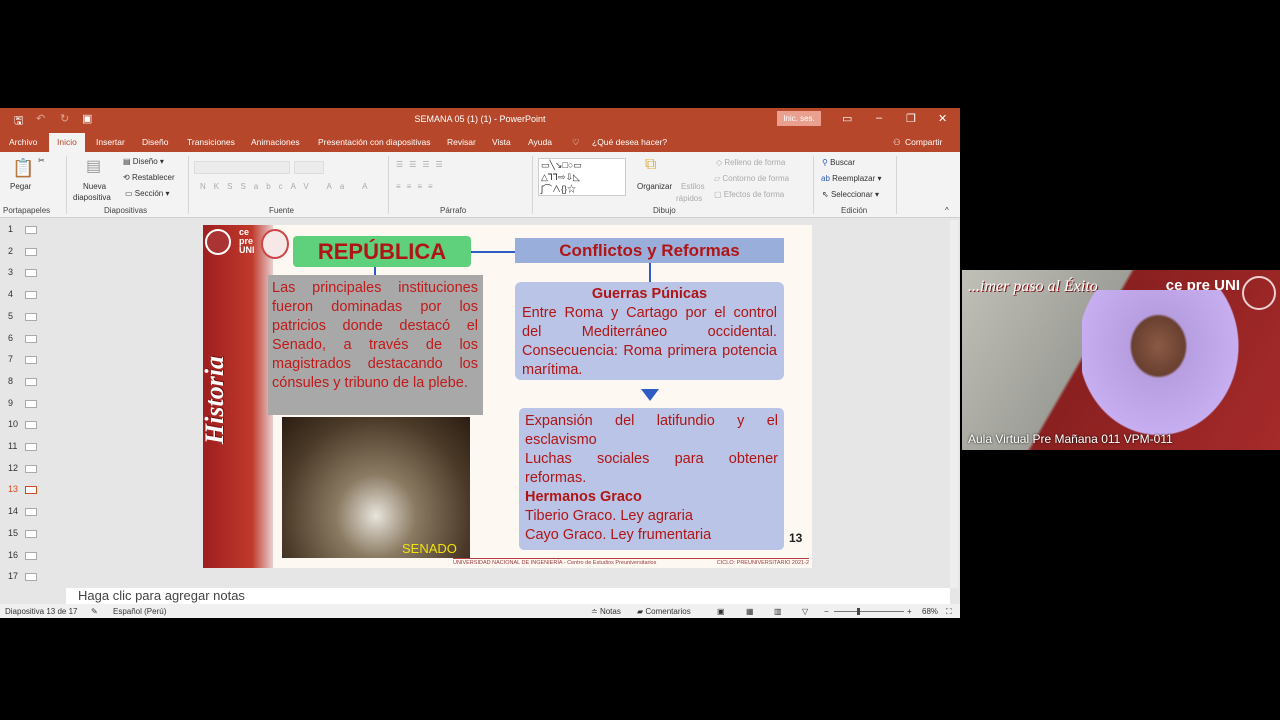 The height and width of the screenshot is (720, 1280). Describe the element at coordinates (10, 251) in the screenshot. I see `thumbnail-number: 2` at that location.